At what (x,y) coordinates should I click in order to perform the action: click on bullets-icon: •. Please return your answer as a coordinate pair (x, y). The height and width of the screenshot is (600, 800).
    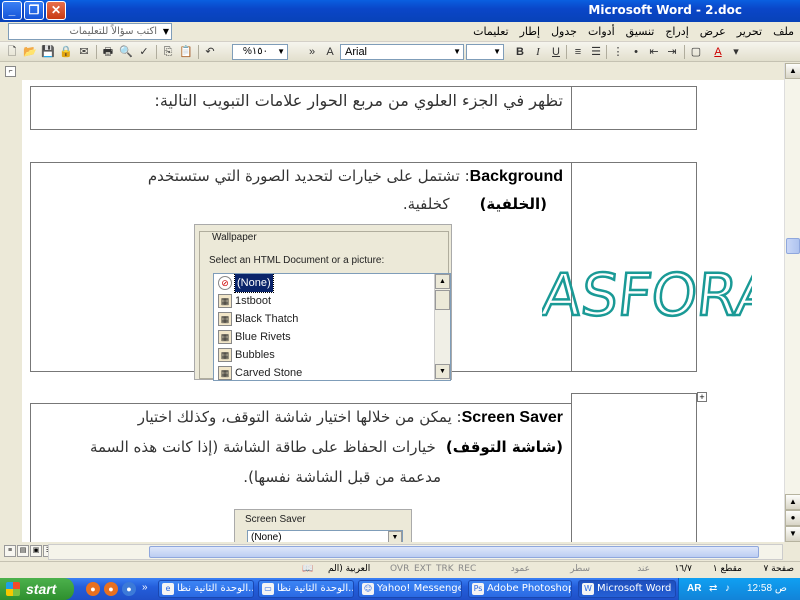
    Looking at the image, I should click on (636, 52).